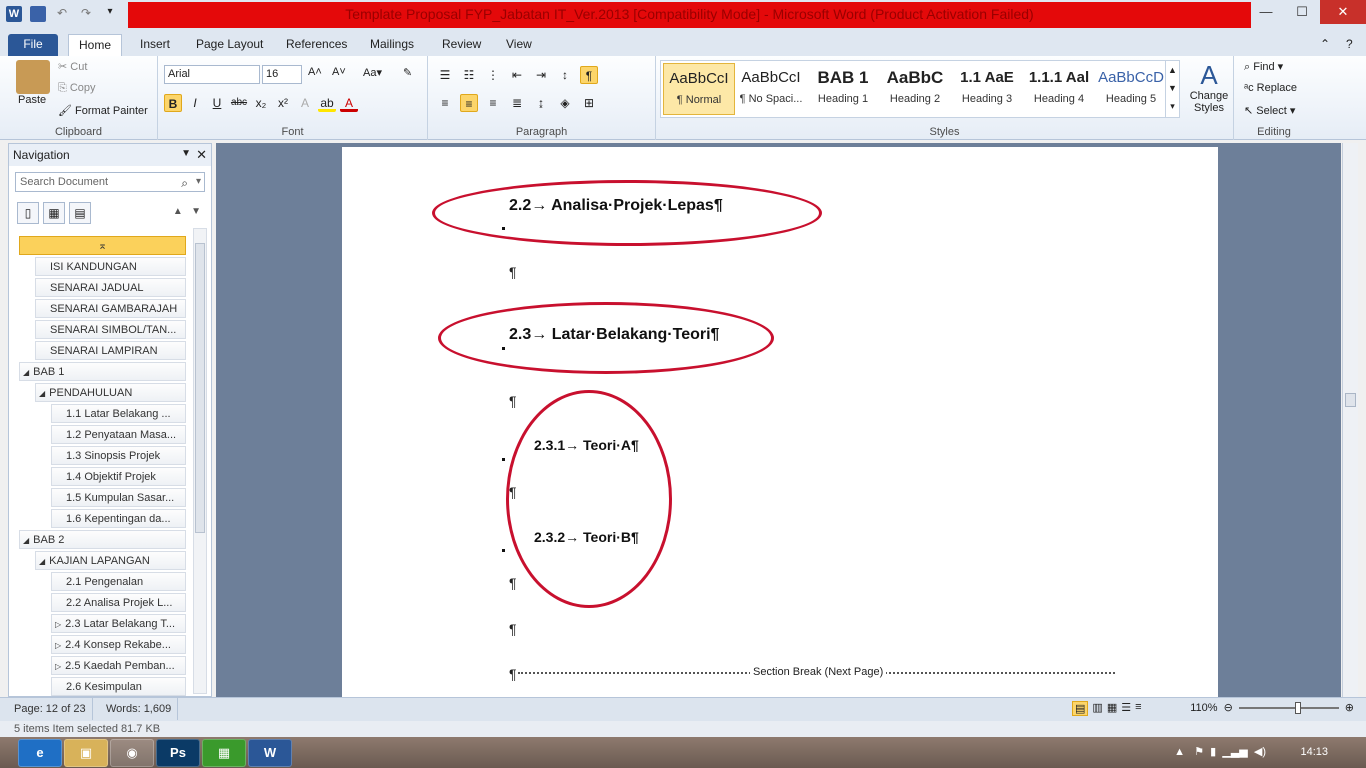  I want to click on bold-icon: B, so click(173, 103).